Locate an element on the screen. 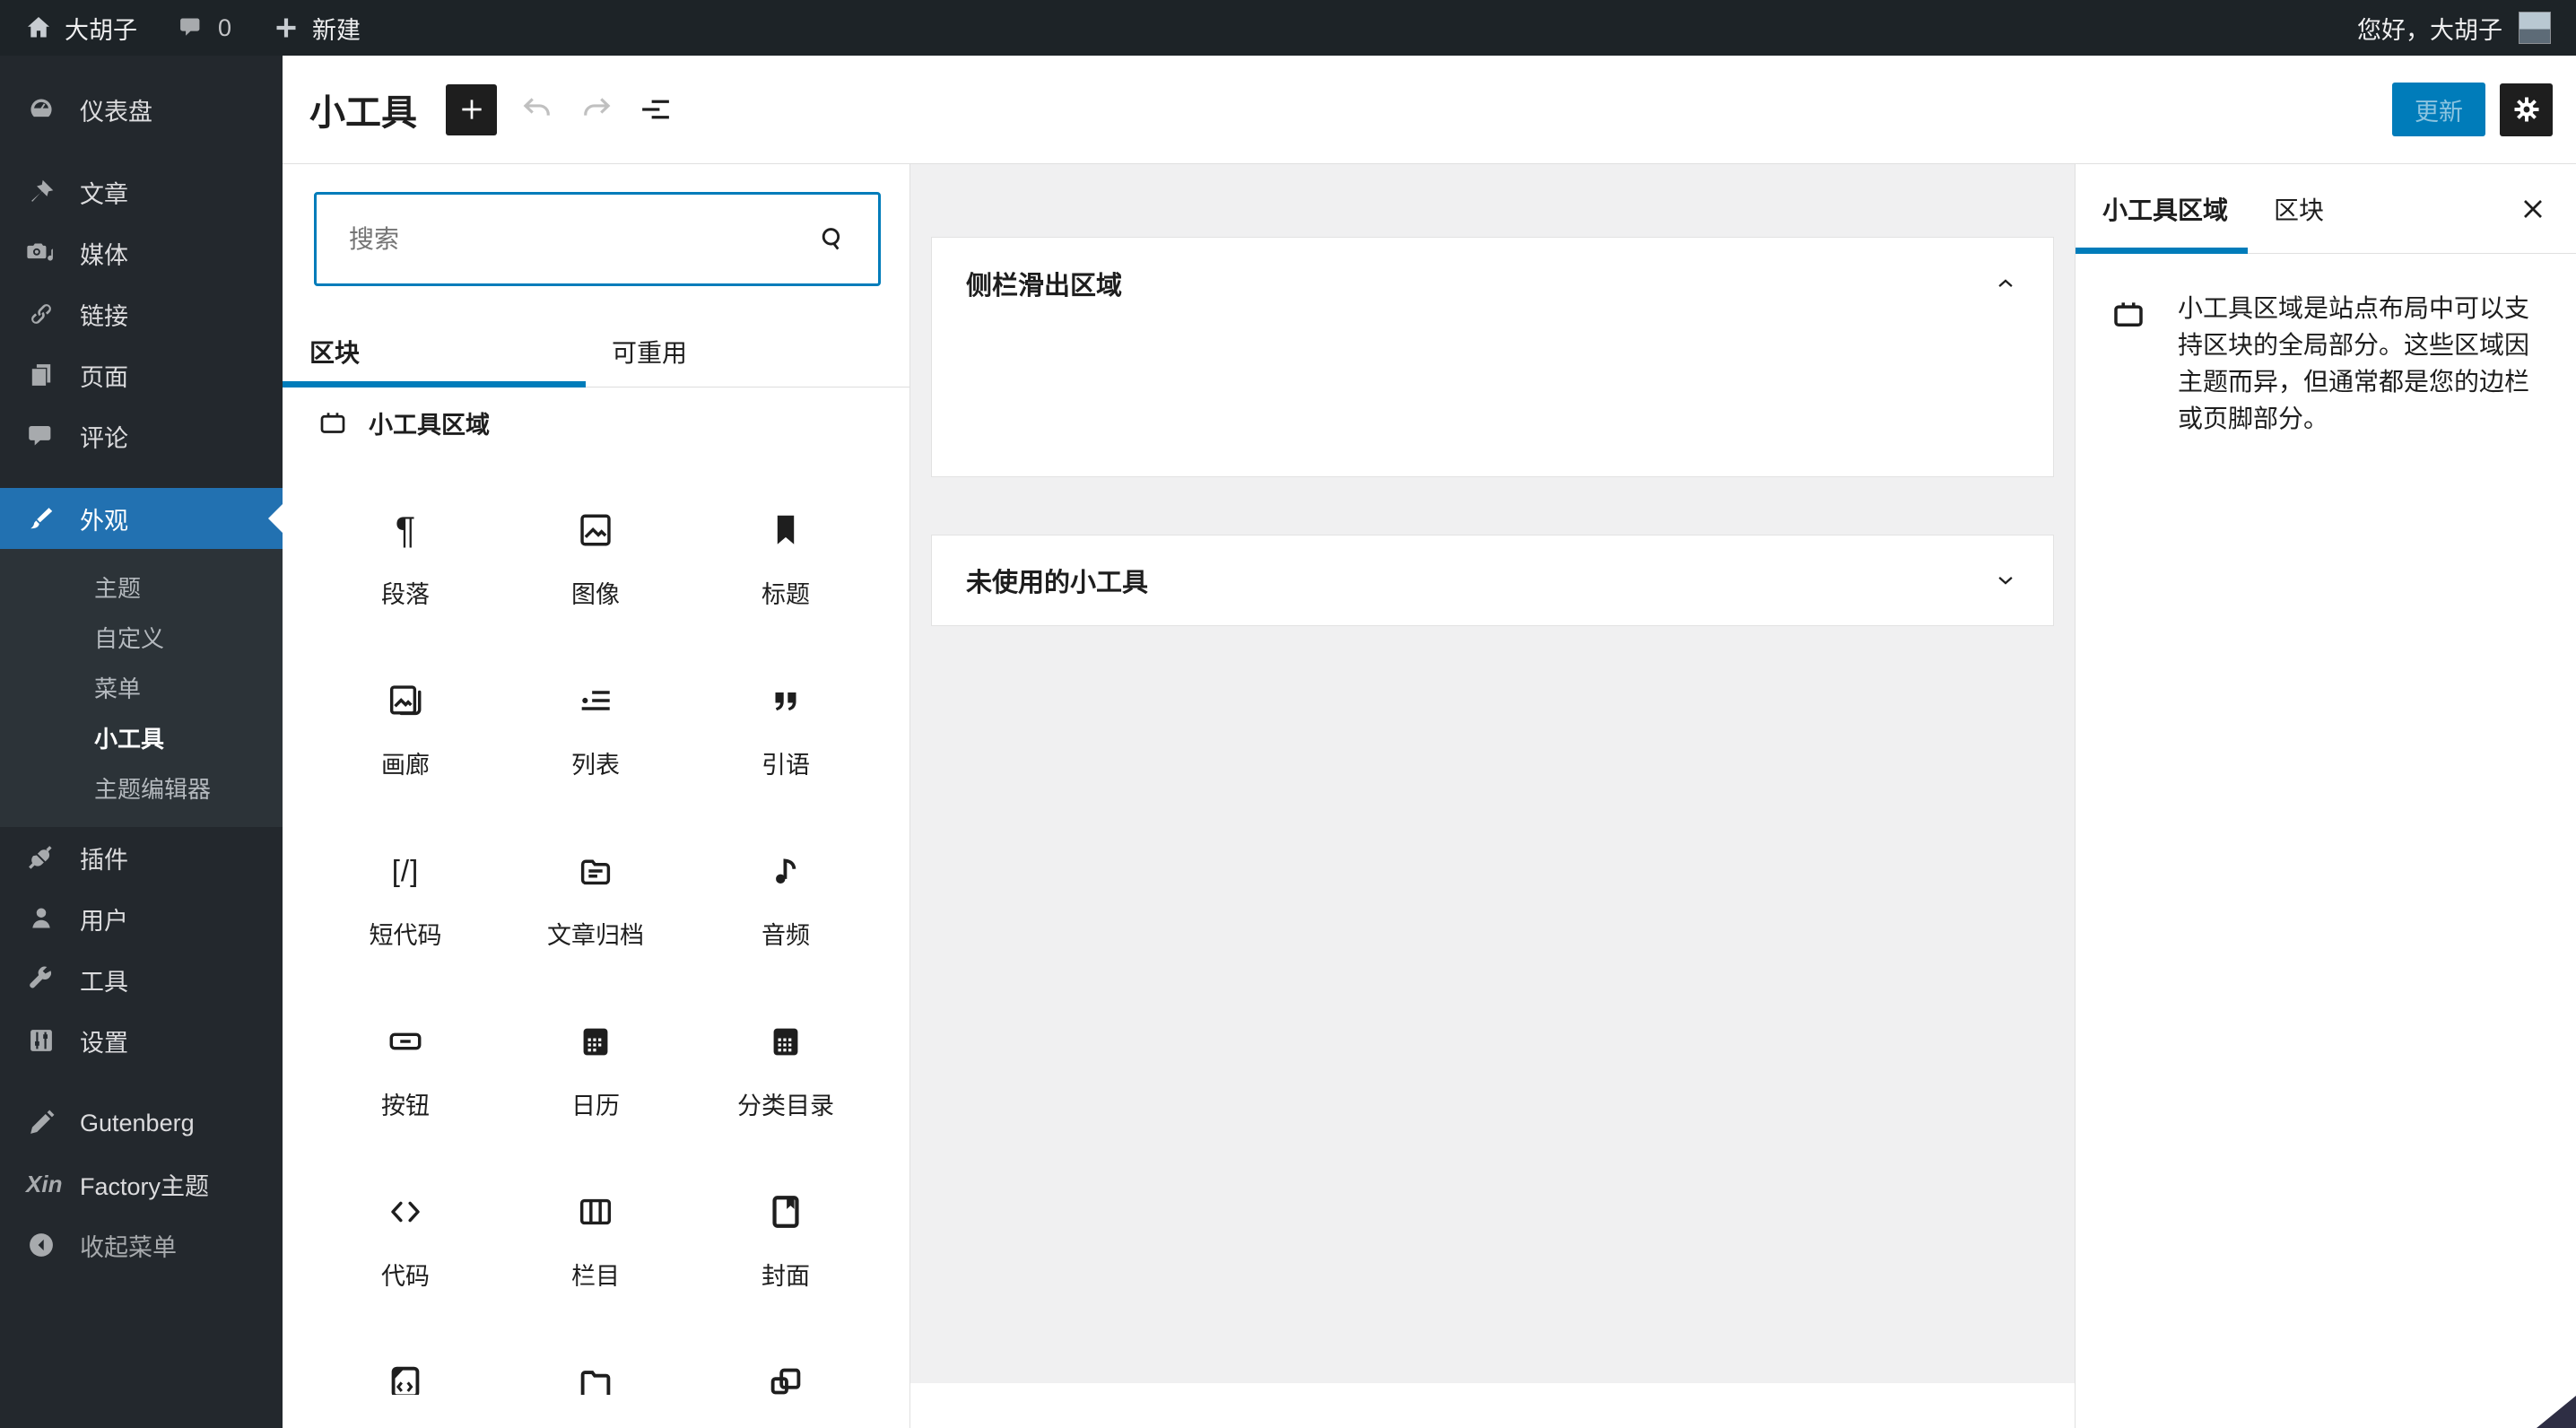 This screenshot has width=2576, height=1428. columns-icon is located at coordinates (595, 1212).